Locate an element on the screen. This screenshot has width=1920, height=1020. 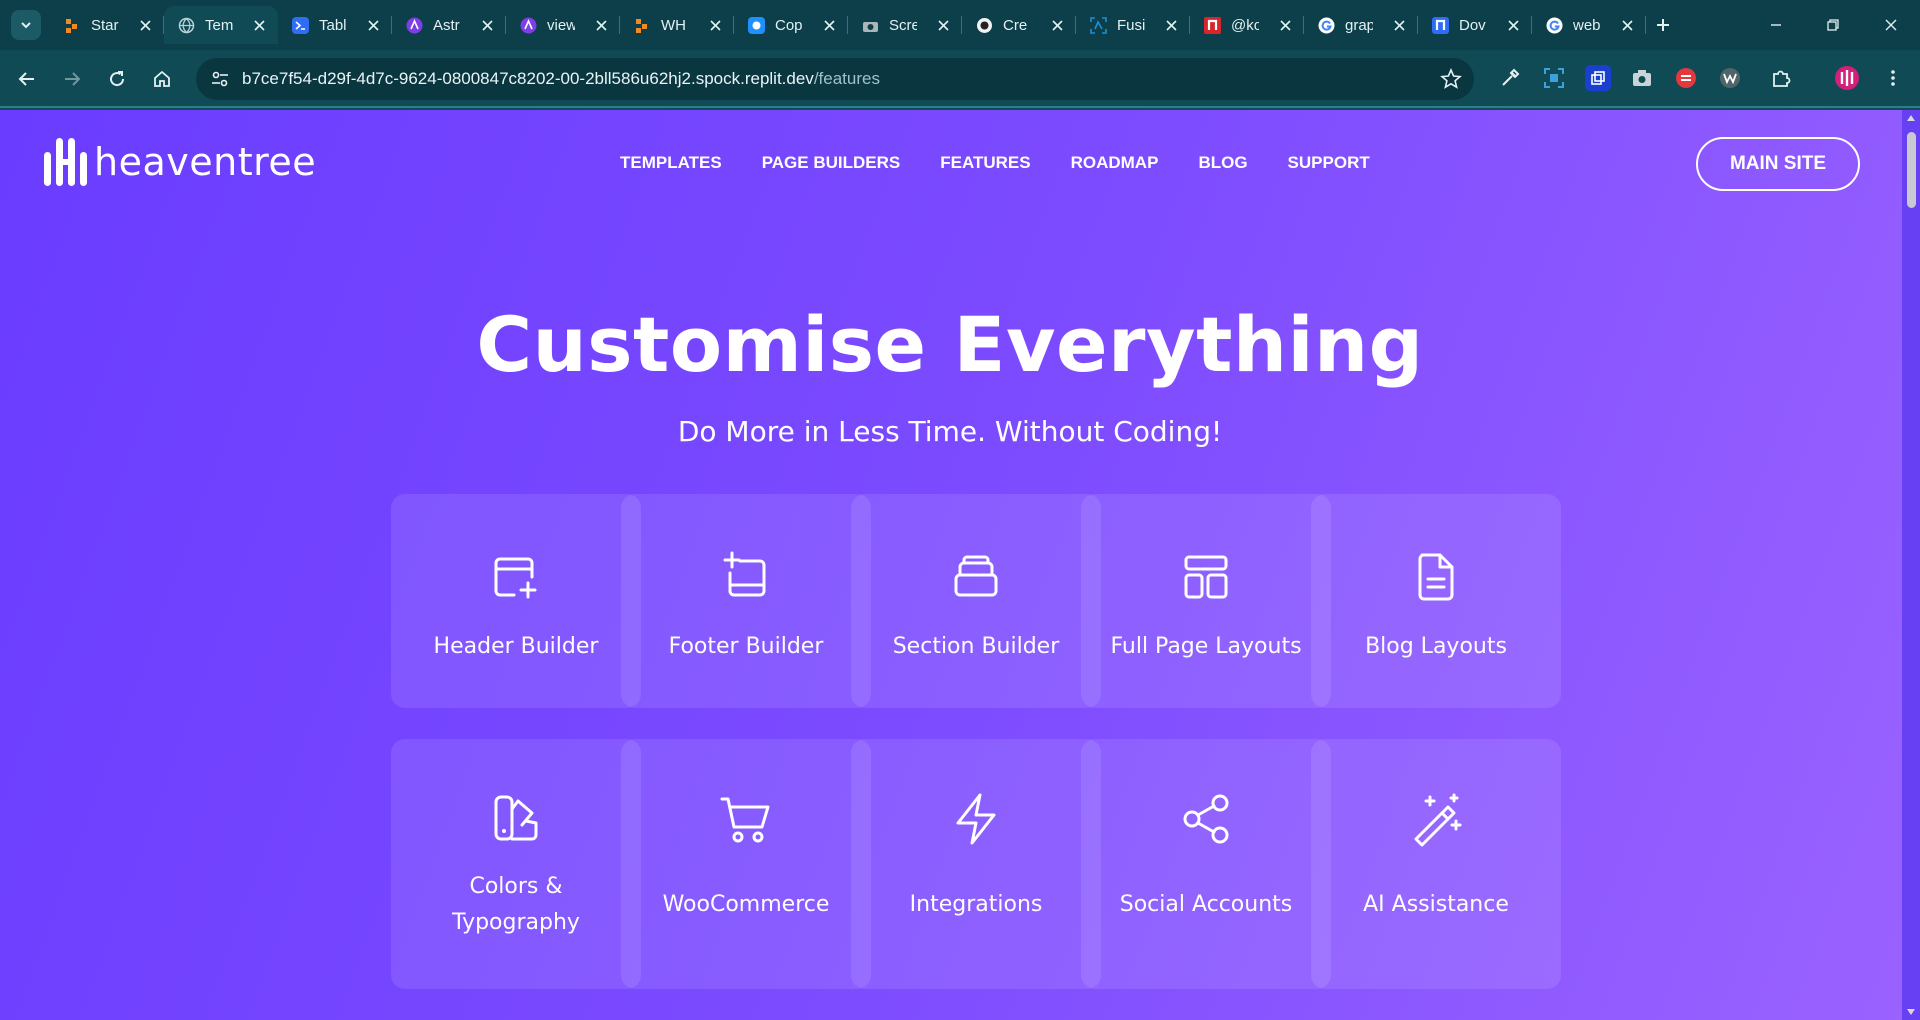
swatch-icon is located at coordinates (516, 819).